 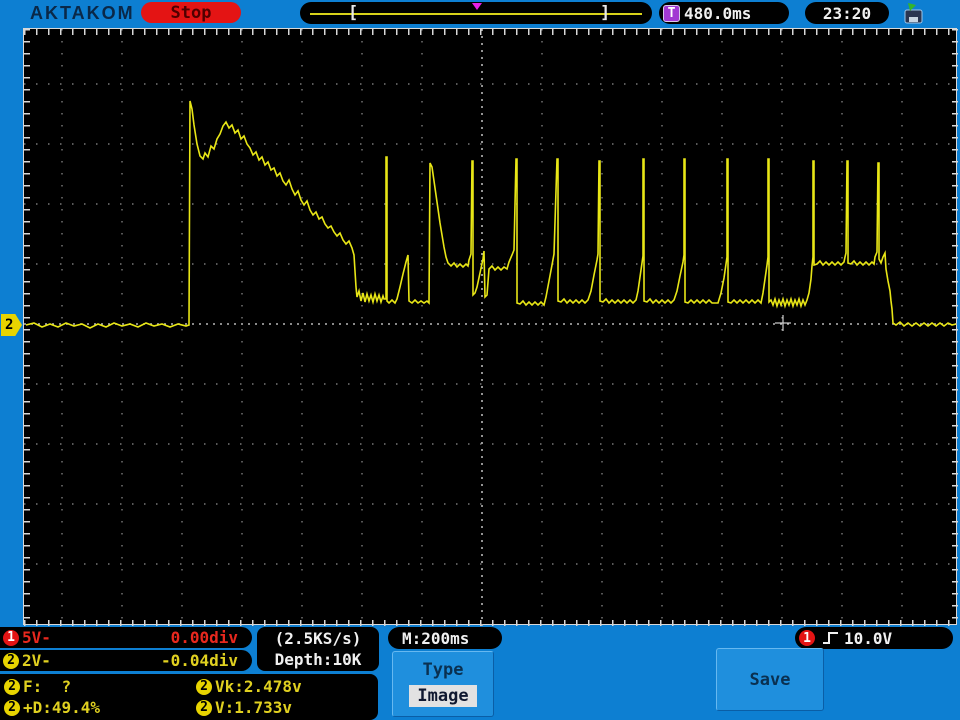 I want to click on clock-badge: 23:20, so click(x=847, y=13).